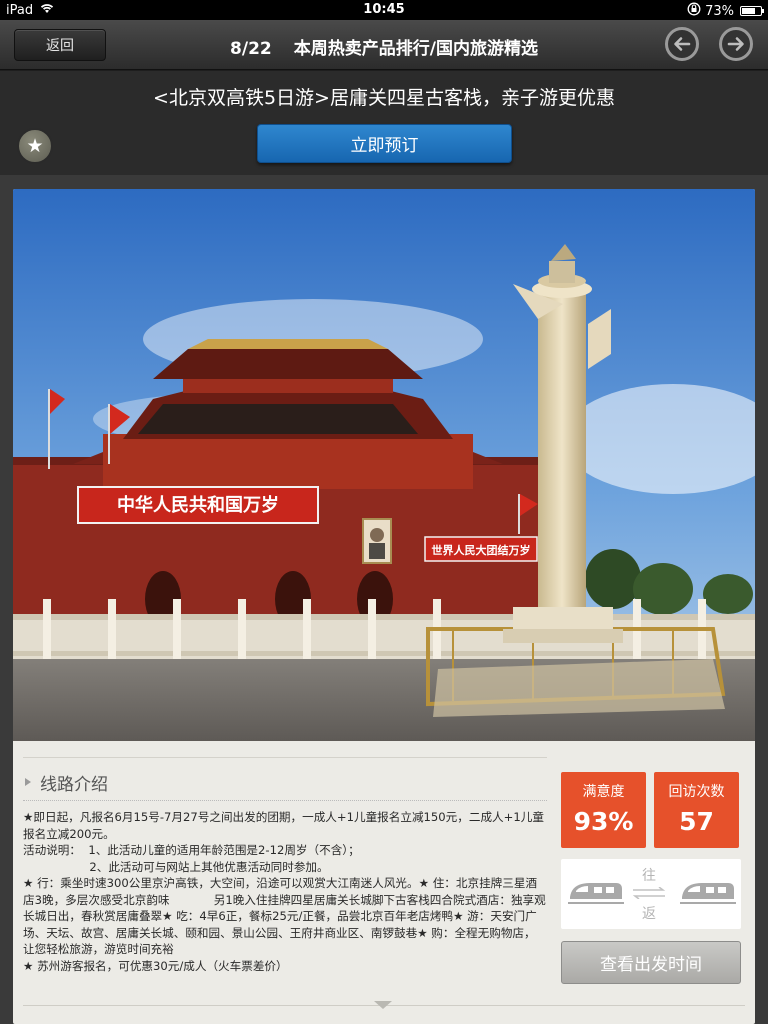 The image size is (768, 1024). I want to click on battery-percent: 73%, so click(719, 11).